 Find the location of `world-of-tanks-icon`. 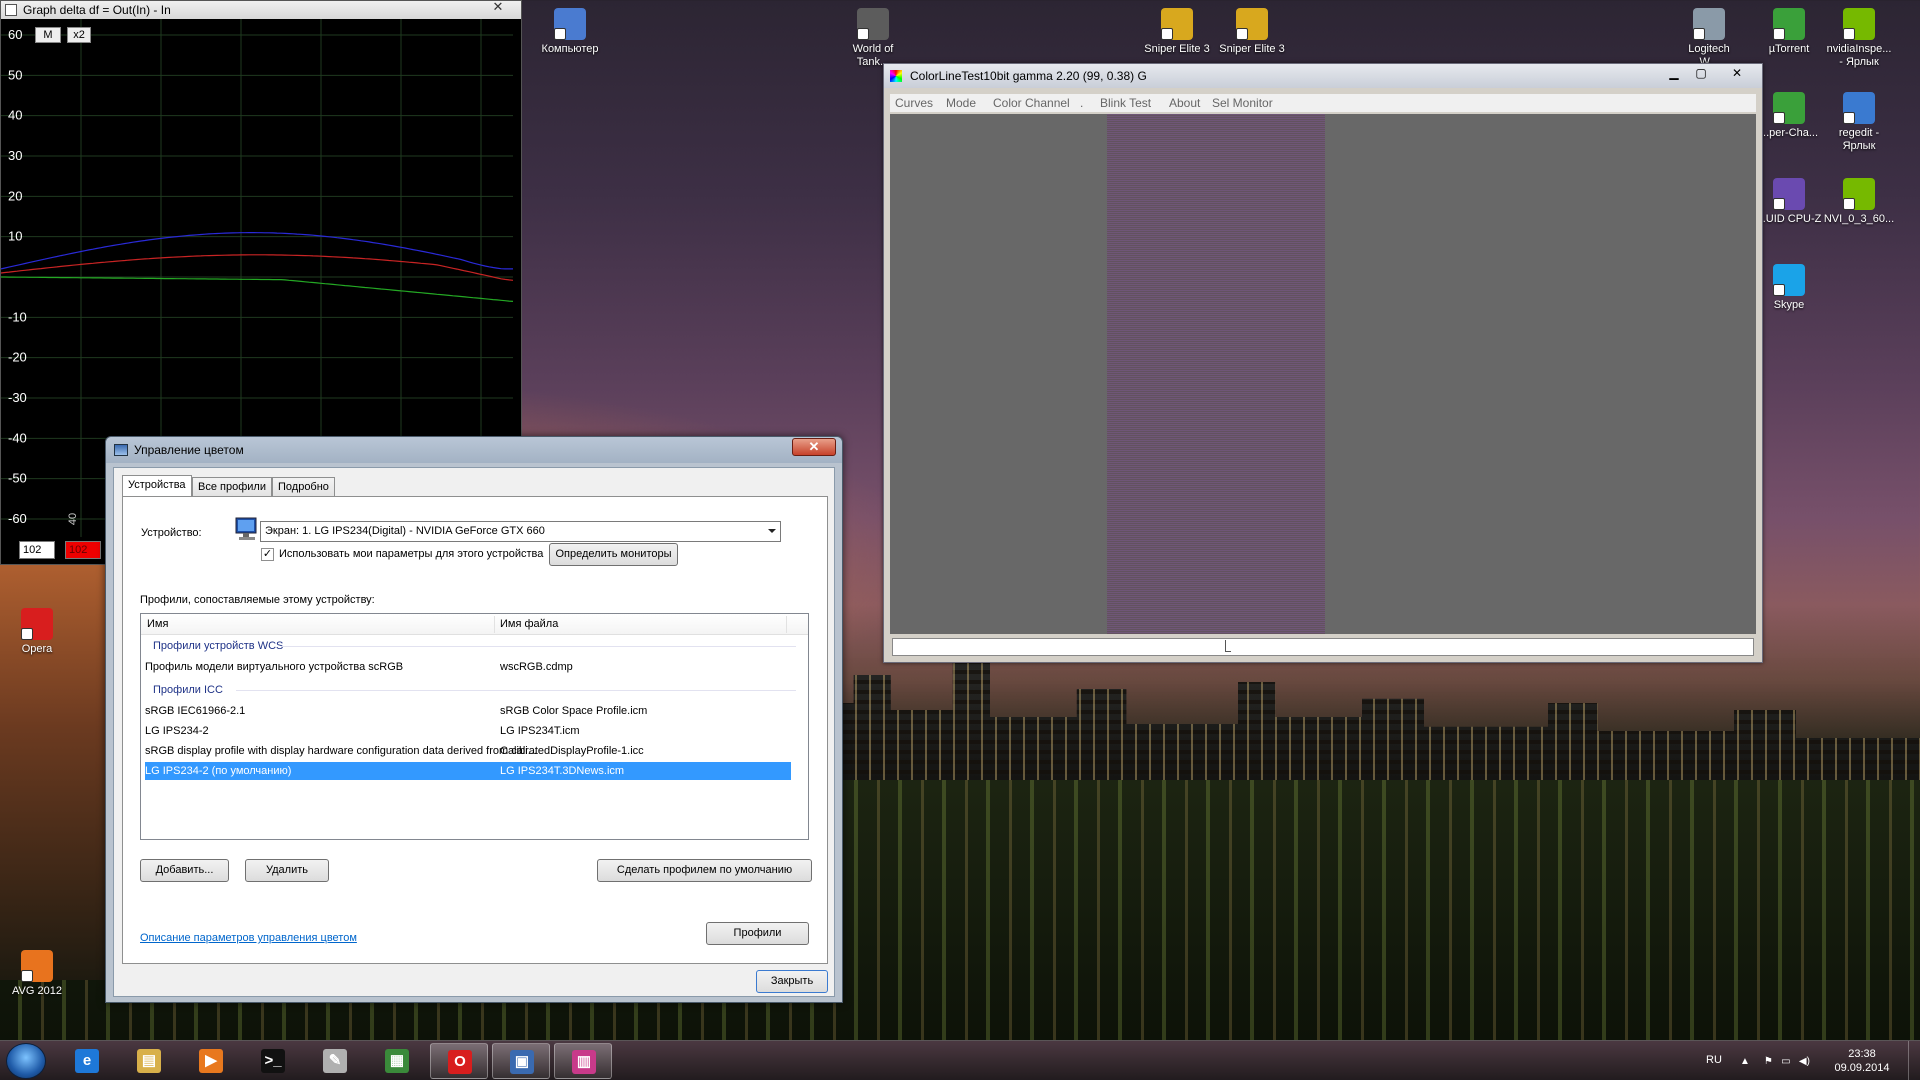

world-of-tanks-icon is located at coordinates (873, 24).